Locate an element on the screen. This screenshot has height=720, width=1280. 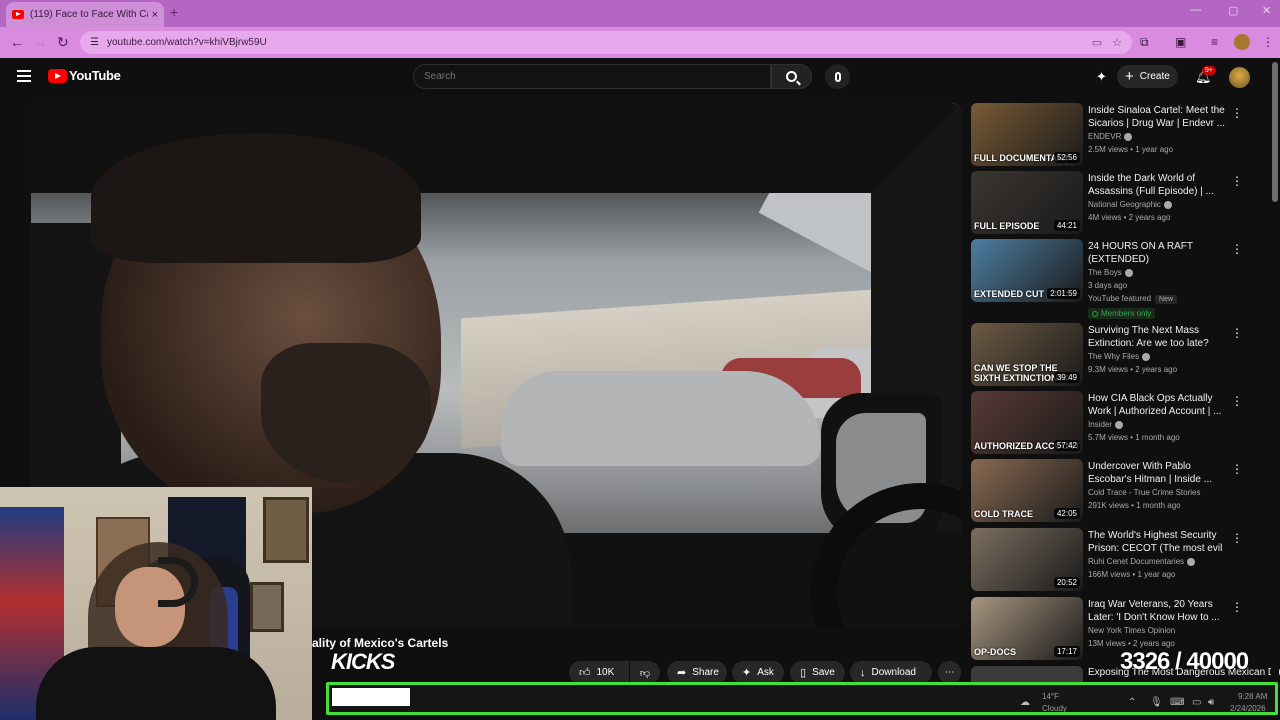
microphone-icon is located at coordinates (837, 76).